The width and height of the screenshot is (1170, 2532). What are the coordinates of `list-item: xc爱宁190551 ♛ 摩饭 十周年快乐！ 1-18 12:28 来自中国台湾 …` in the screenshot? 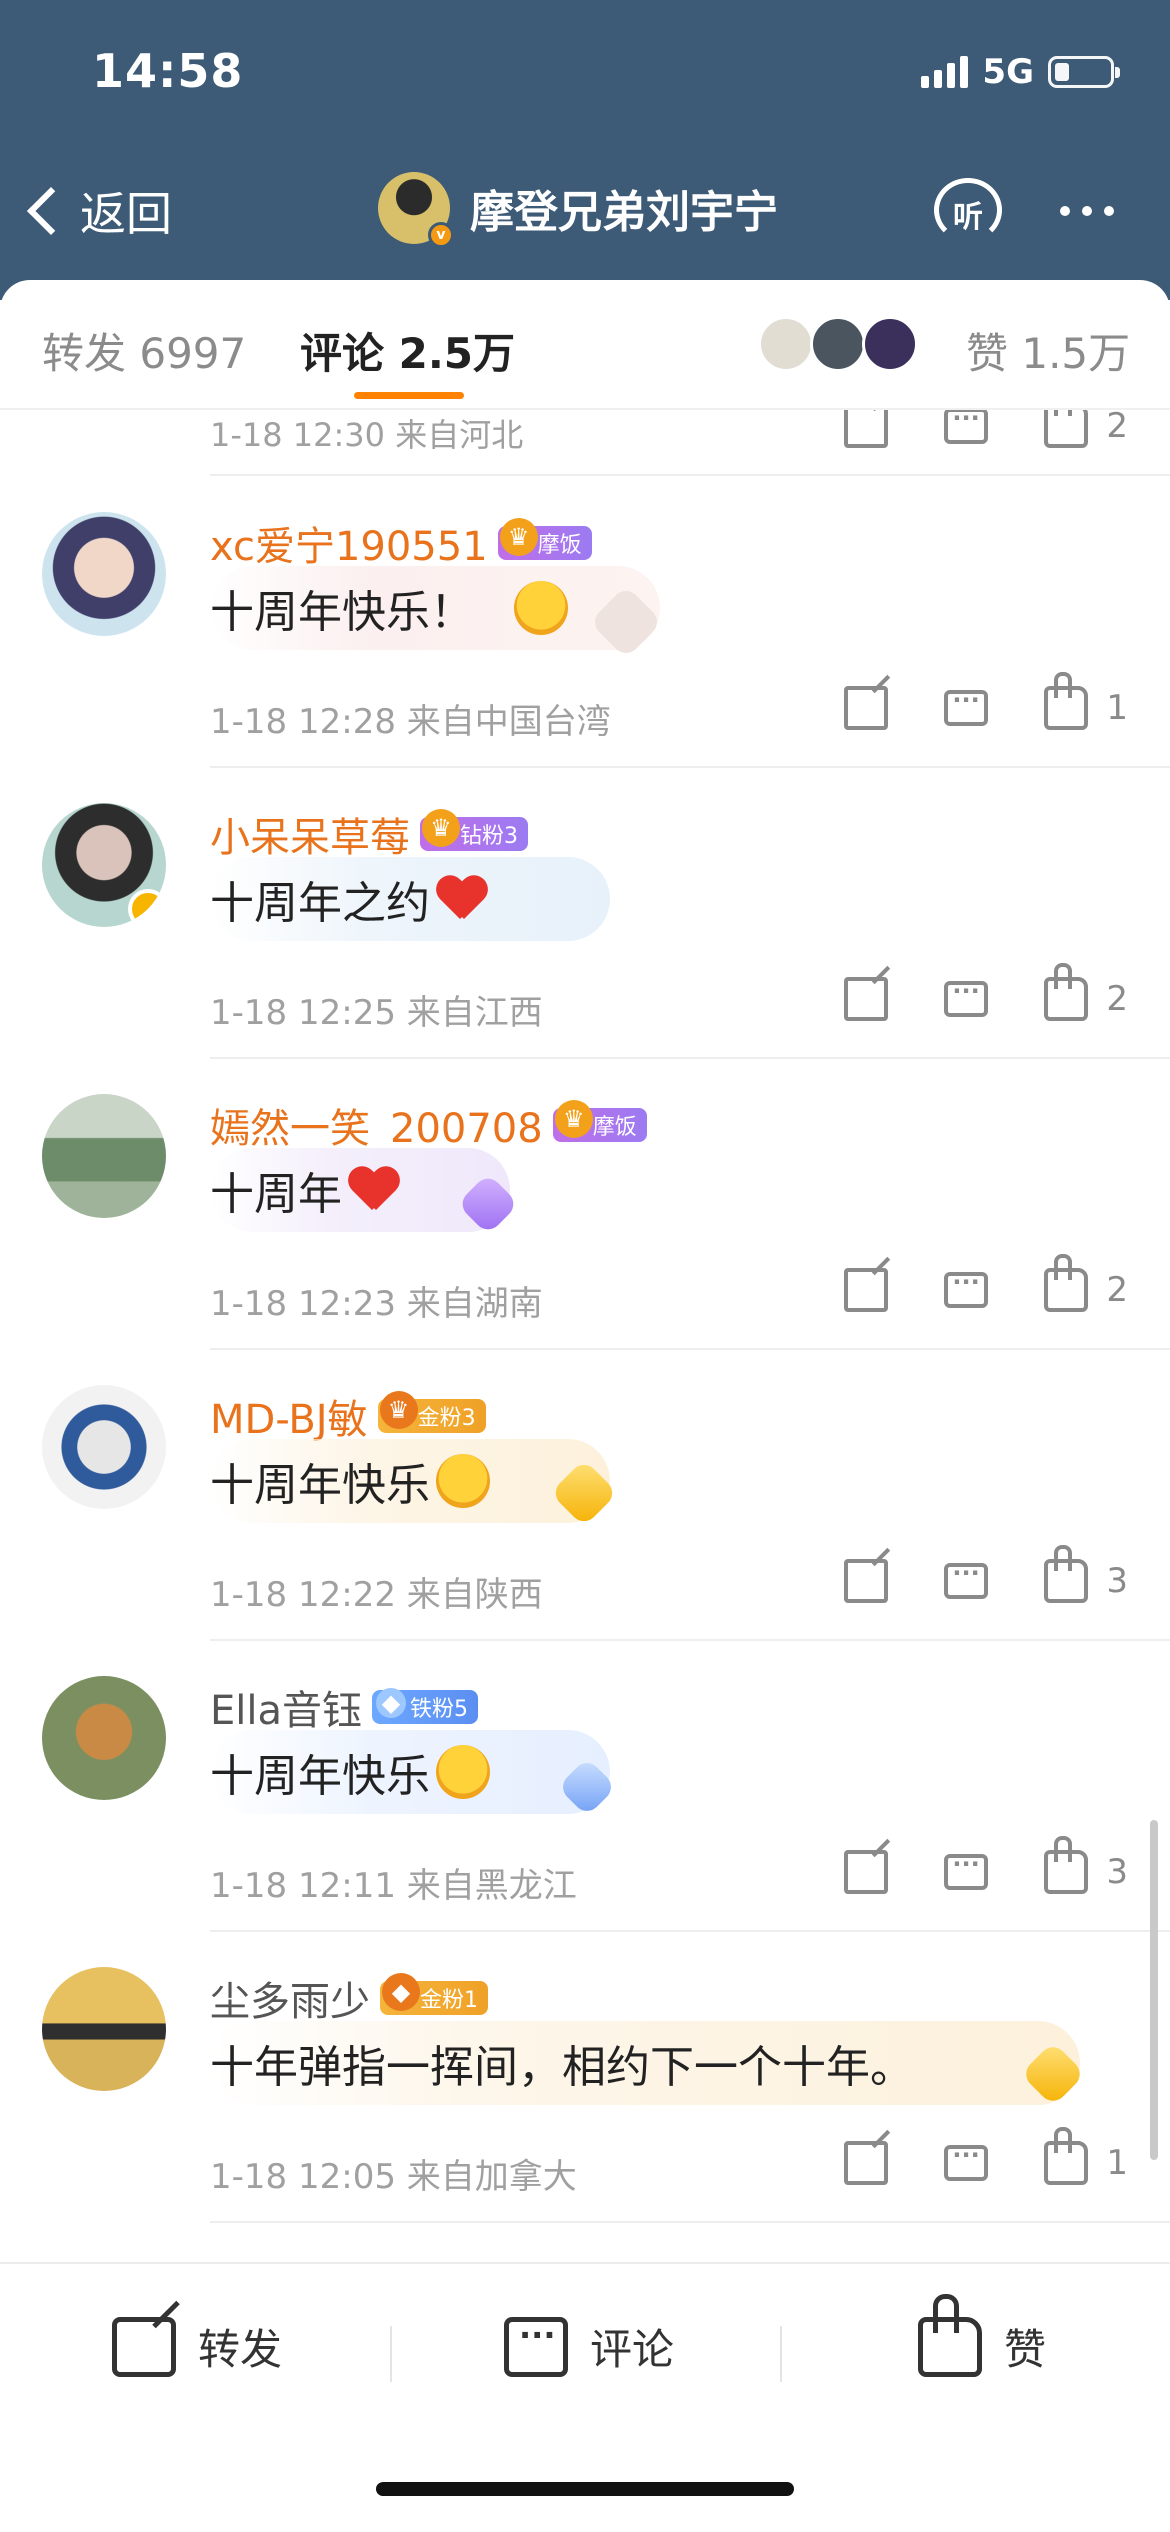 It's located at (585, 621).